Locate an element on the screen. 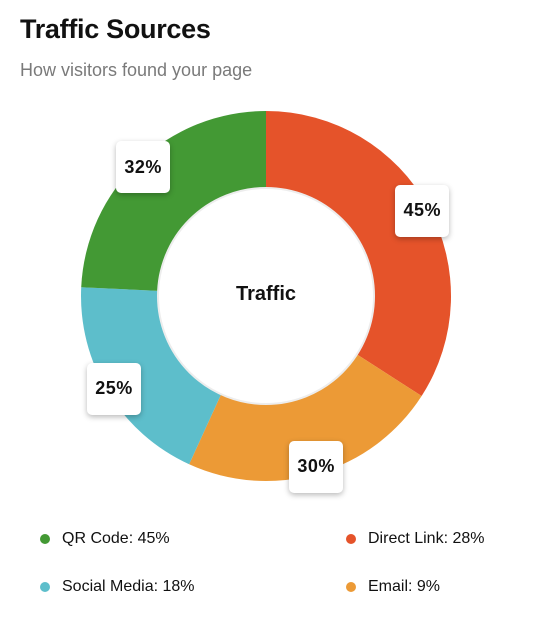 This screenshot has width=536, height=632. legend-label: Email: 9% is located at coordinates (404, 586).